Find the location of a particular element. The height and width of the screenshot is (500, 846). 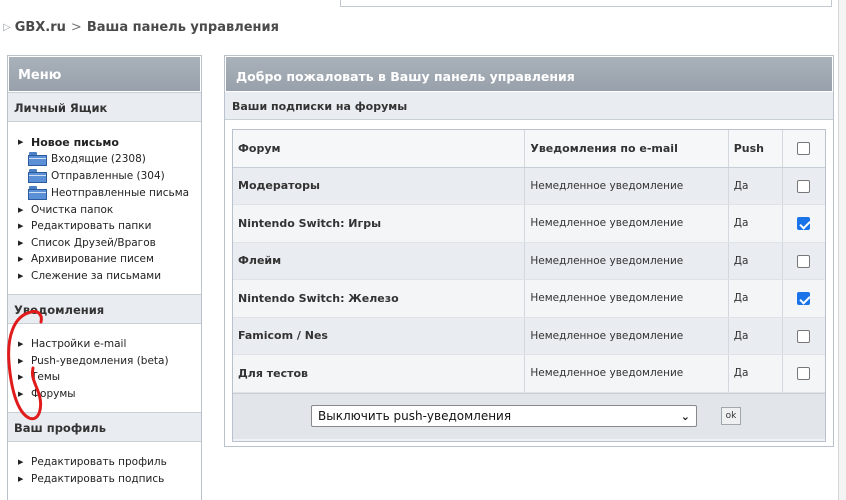

sidebar-item-forums: ▶ Форумы is located at coordinates (109, 394).